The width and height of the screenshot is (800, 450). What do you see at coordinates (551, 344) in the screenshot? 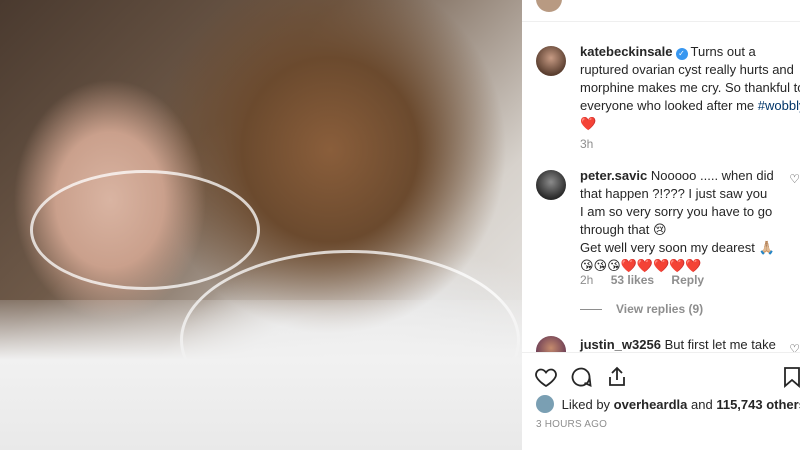
I see `avatar-justin-w3256` at bounding box center [551, 344].